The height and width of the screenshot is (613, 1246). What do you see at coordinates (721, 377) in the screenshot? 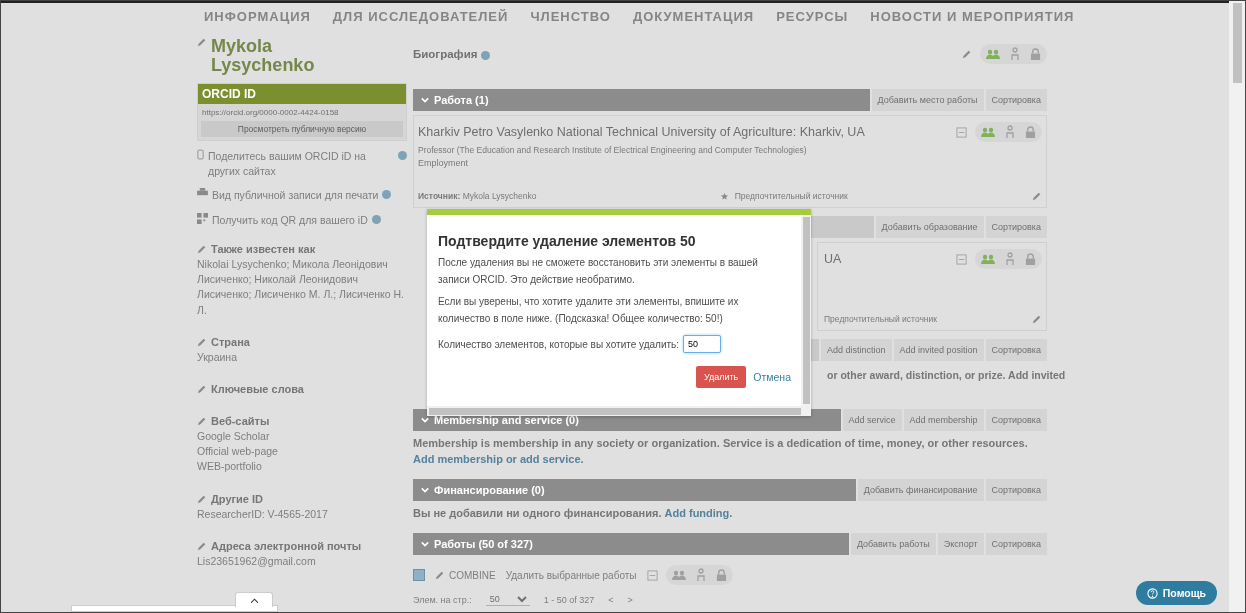
I see `delete-button: Удалить` at bounding box center [721, 377].